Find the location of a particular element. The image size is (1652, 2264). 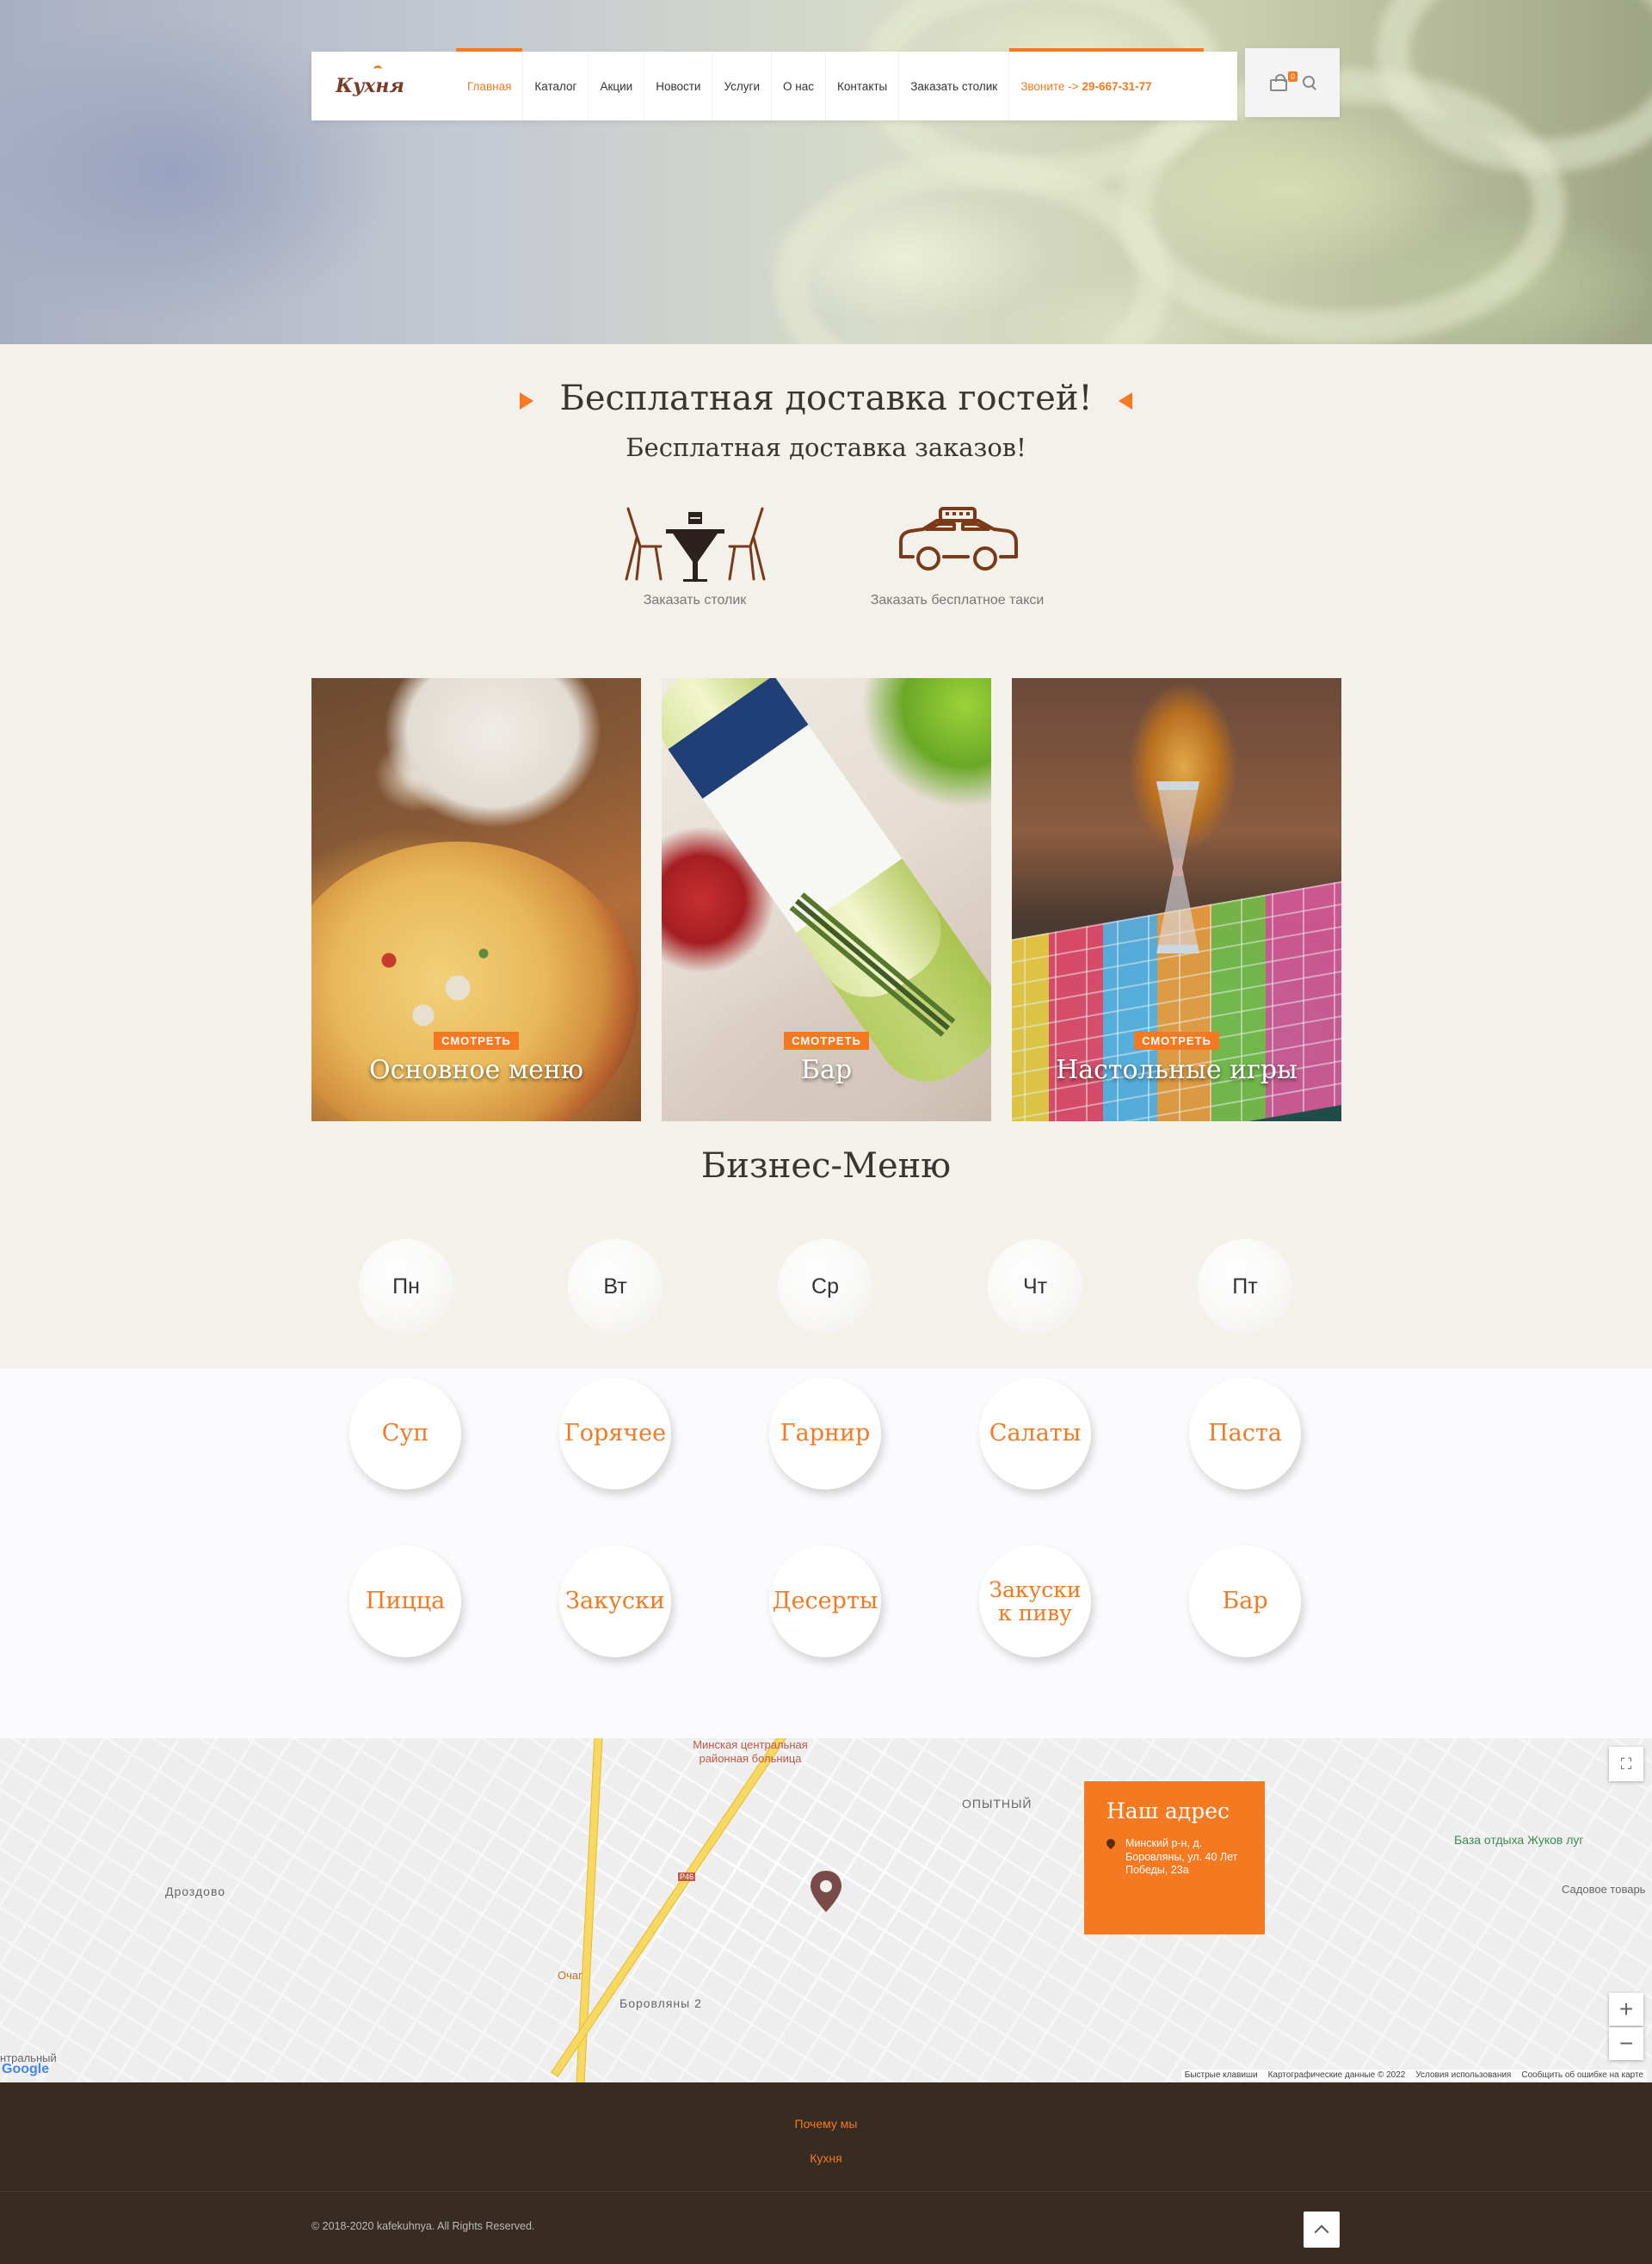

footer-link-kitchen: Кухня is located at coordinates (826, 2158).